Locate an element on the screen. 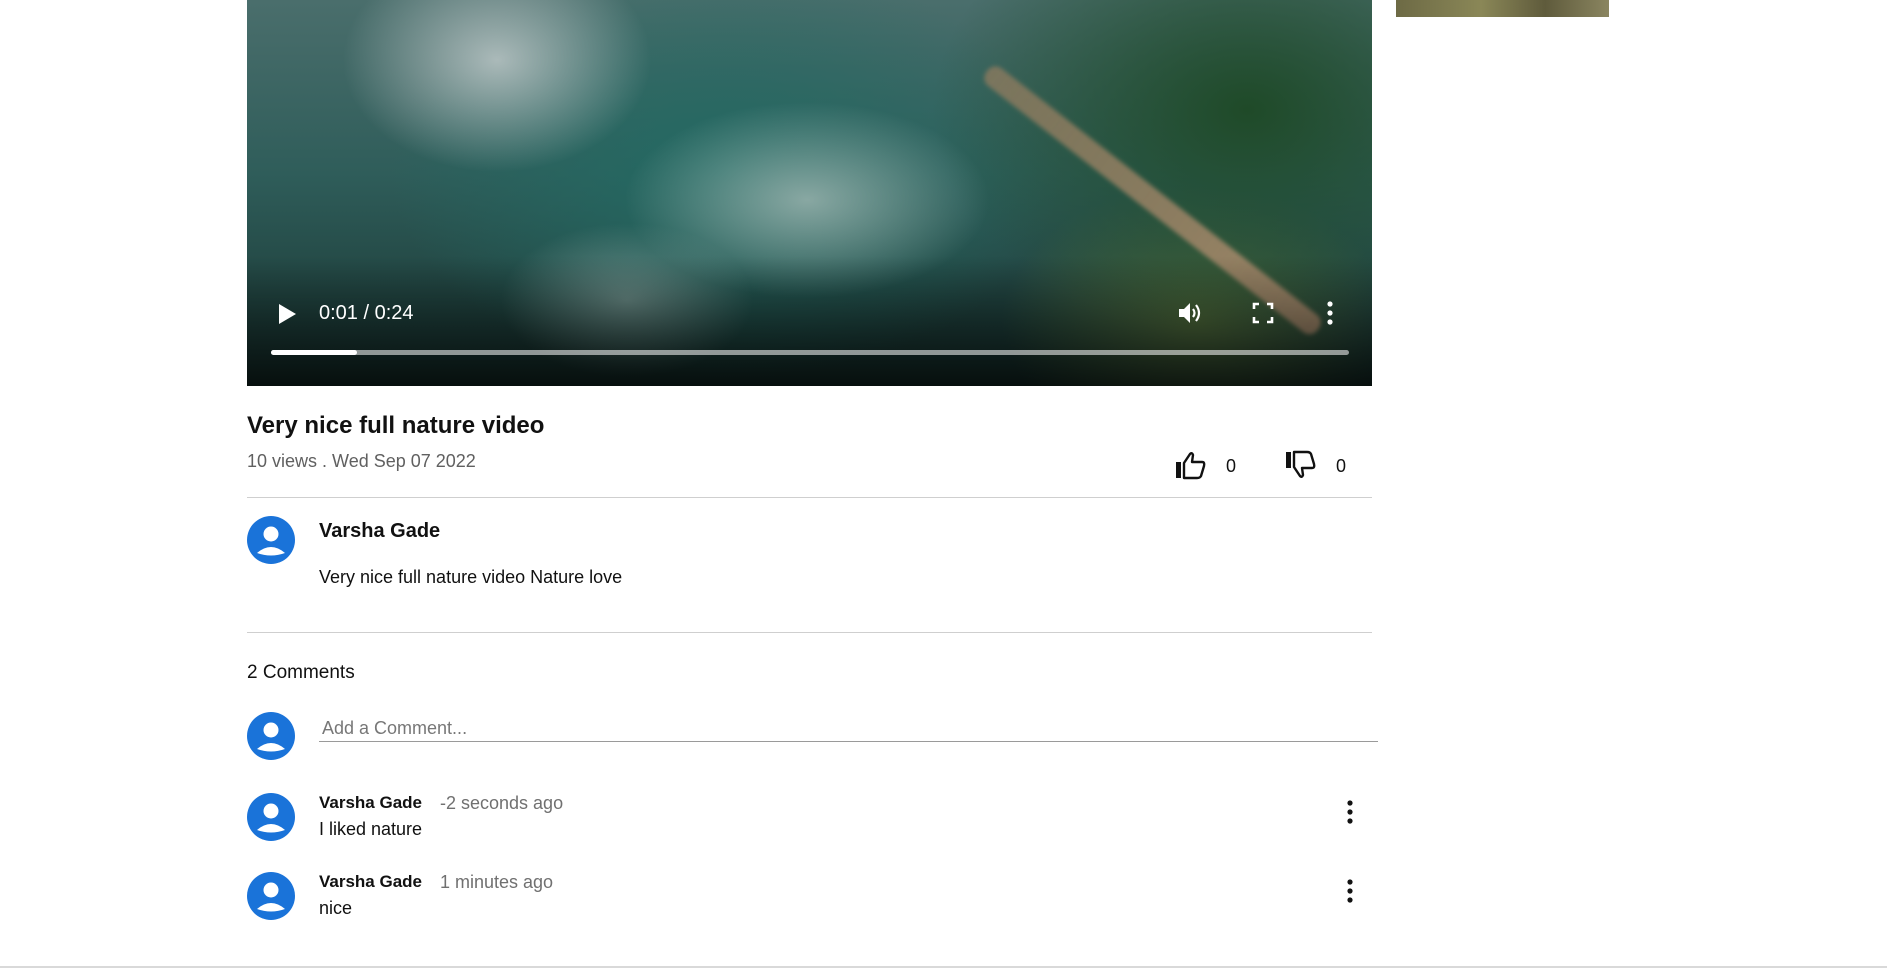  comments-count: 2 Comments is located at coordinates (301, 672).